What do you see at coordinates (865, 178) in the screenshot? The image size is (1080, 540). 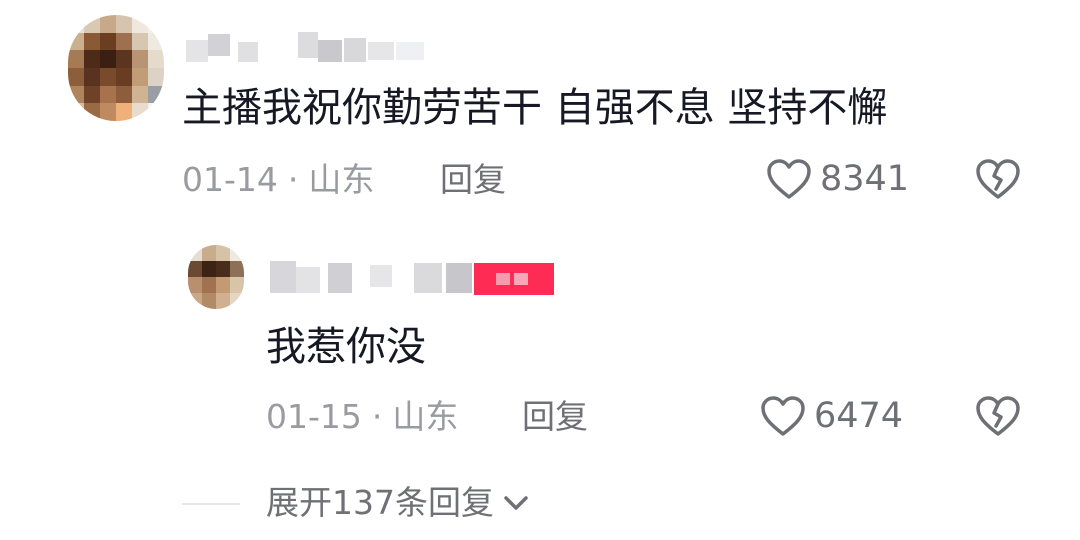 I see `like-count: 8341` at bounding box center [865, 178].